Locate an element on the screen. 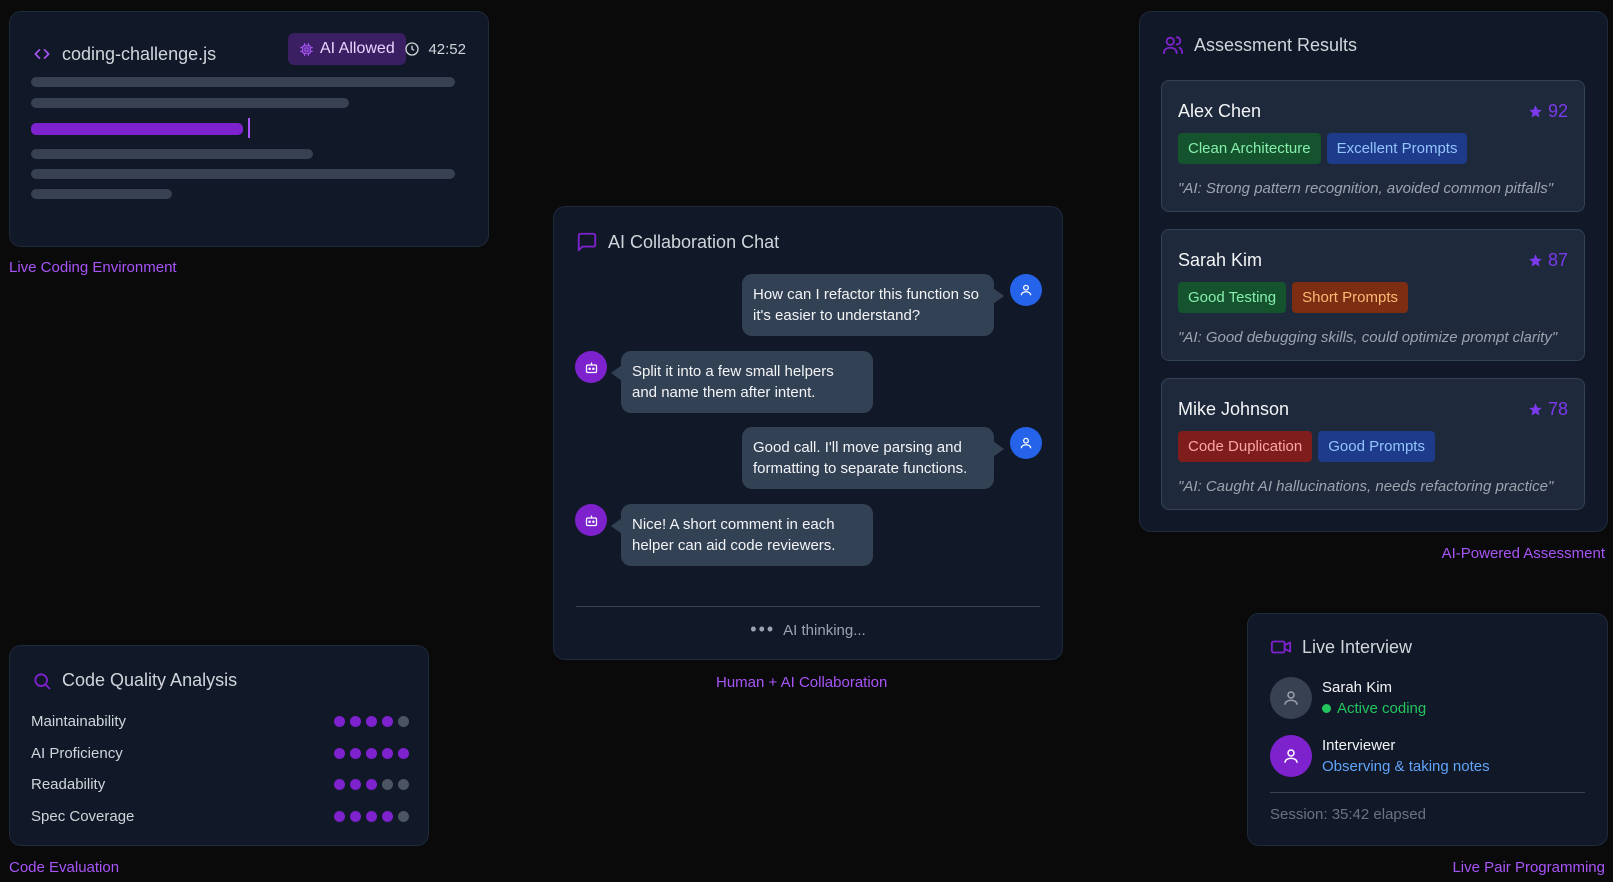  chat-divider is located at coordinates (808, 606).